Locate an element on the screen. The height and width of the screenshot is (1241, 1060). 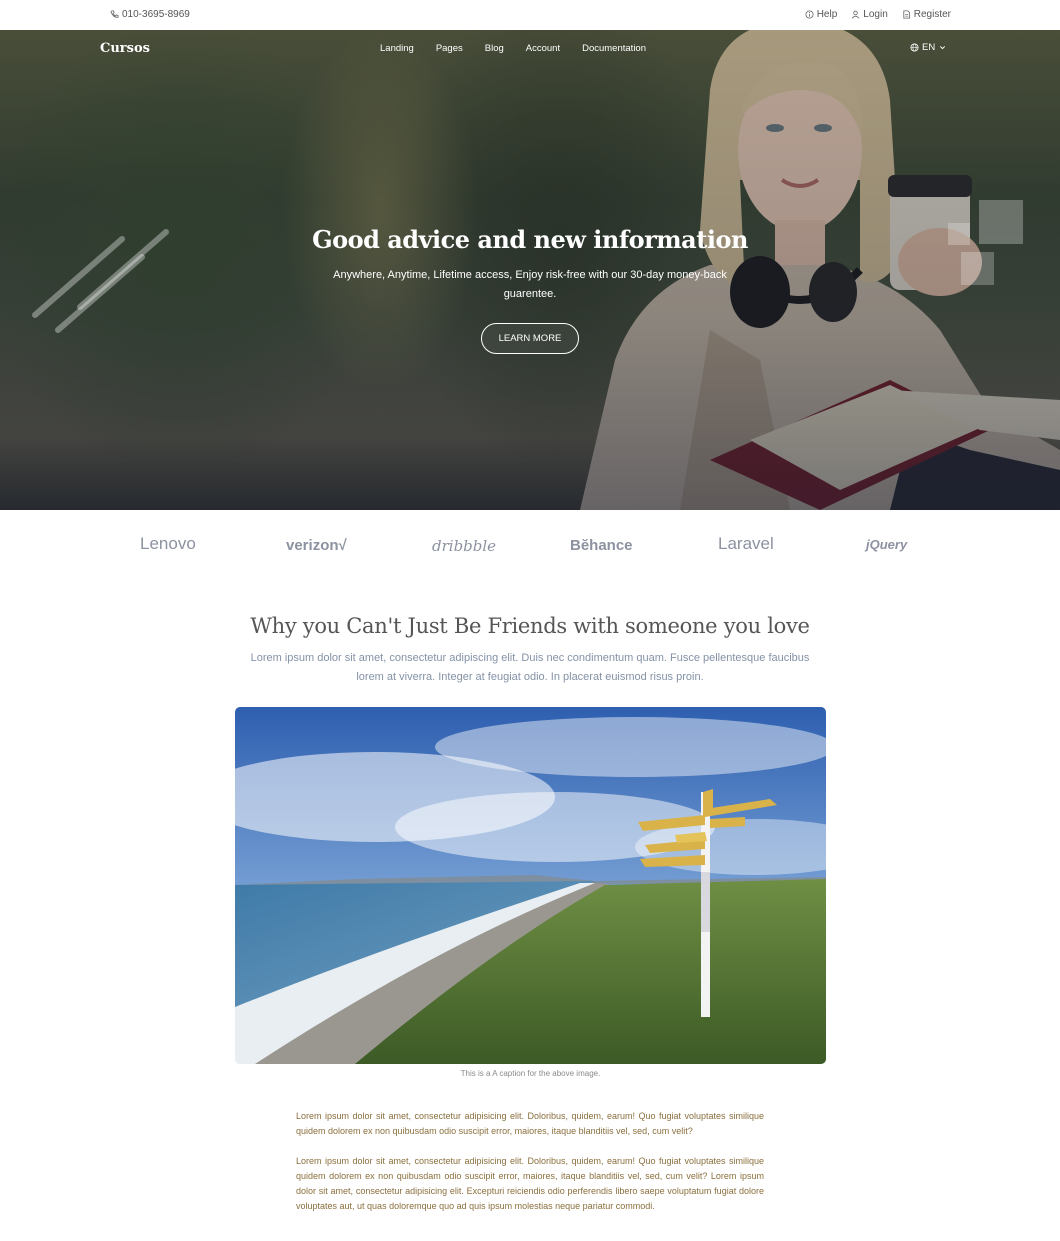
login-link: Login is located at coordinates (869, 14).